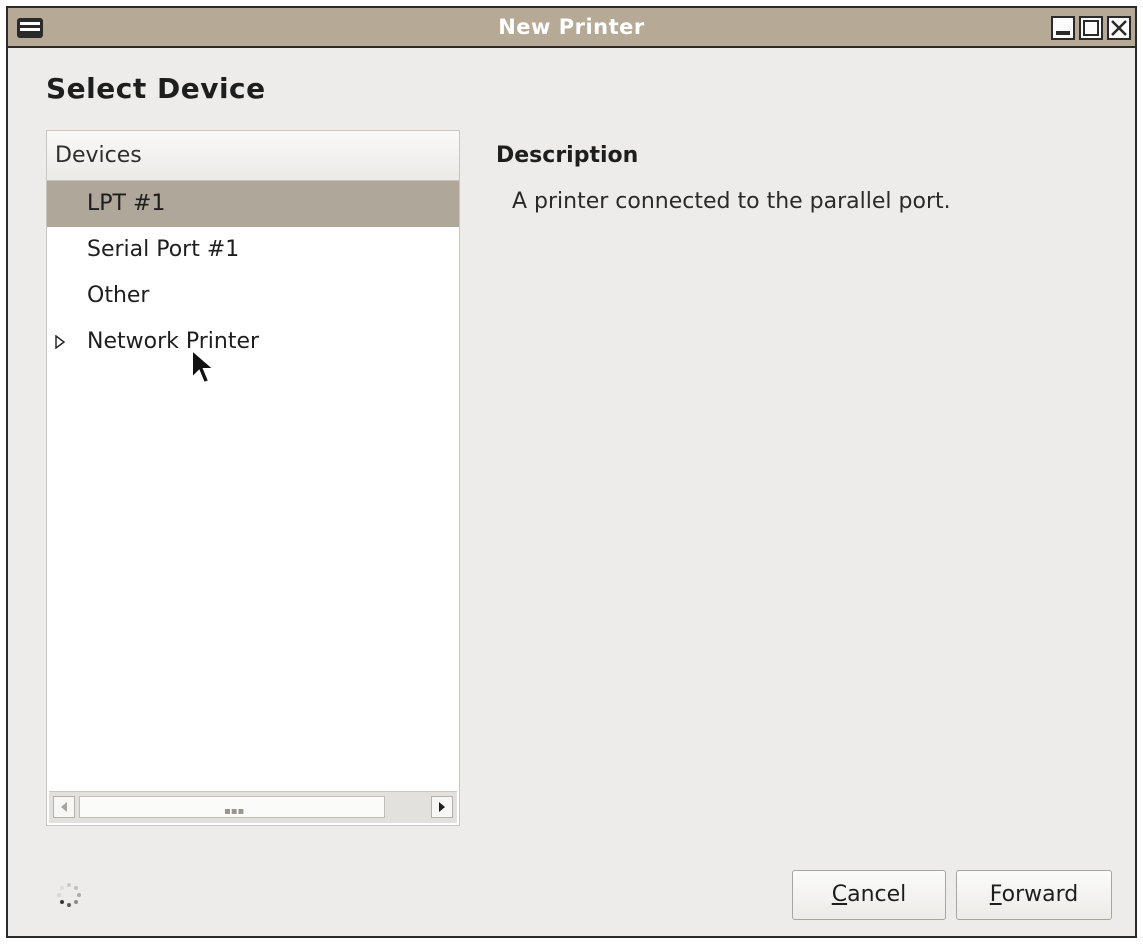 Image resolution: width=1143 pixels, height=944 pixels. Describe the element at coordinates (1063, 28) in the screenshot. I see `minimize-icon` at that location.